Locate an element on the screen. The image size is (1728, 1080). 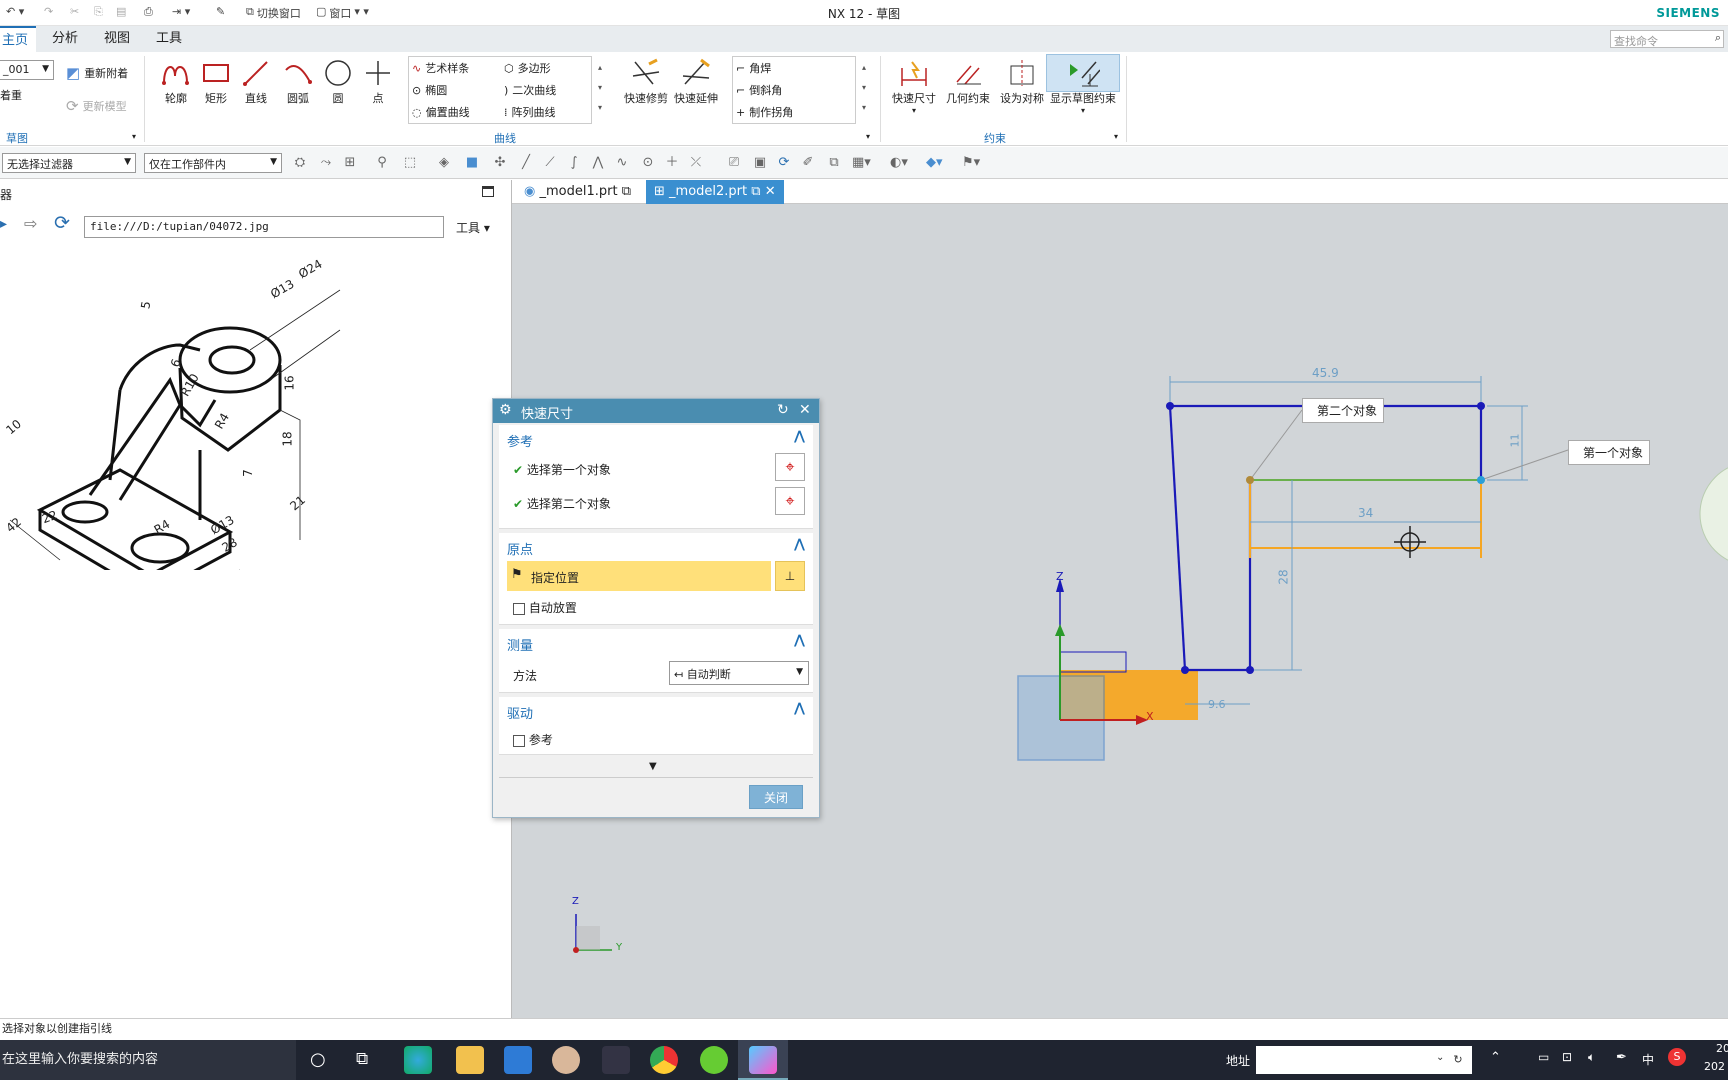
file-explorer-icon is located at coordinates (470, 1060).